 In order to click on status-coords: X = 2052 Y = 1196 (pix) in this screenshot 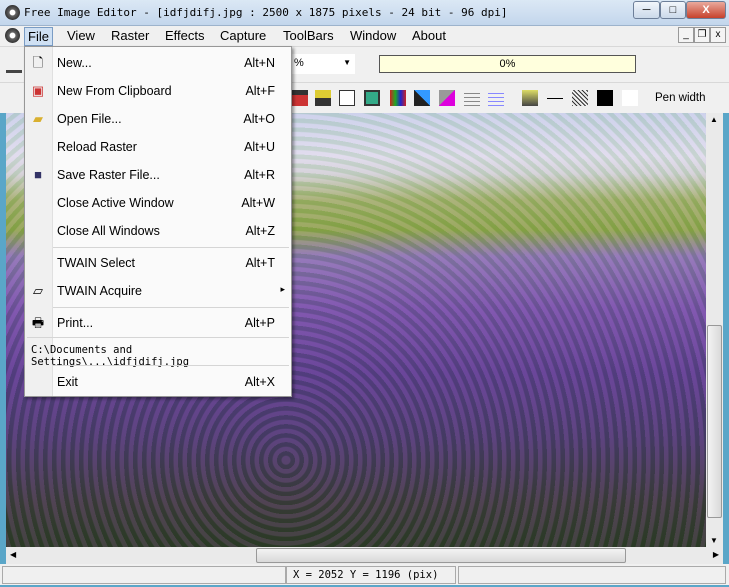, I will do `click(371, 575)`.